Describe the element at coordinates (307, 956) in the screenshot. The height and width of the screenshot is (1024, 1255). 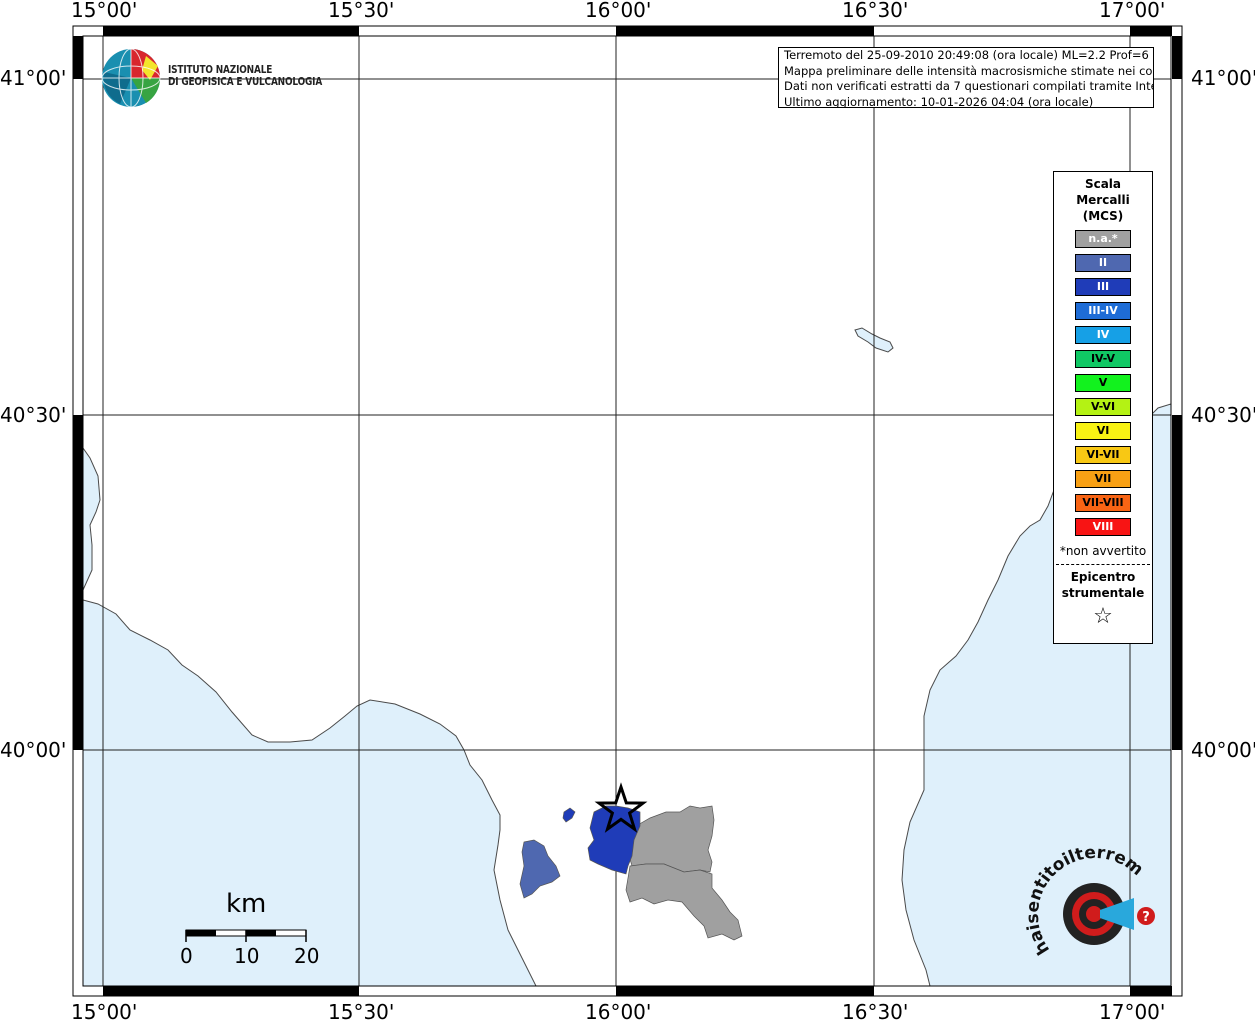
I see `scale-bar-tick-20: 20` at that location.